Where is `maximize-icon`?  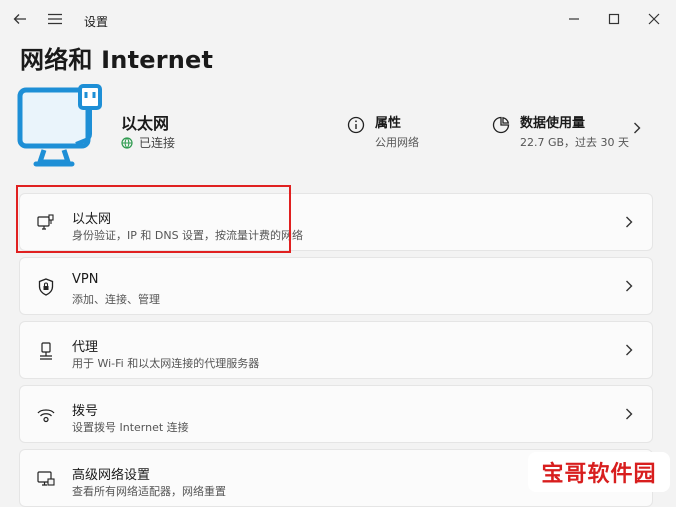
maximize-icon is located at coordinates (614, 19).